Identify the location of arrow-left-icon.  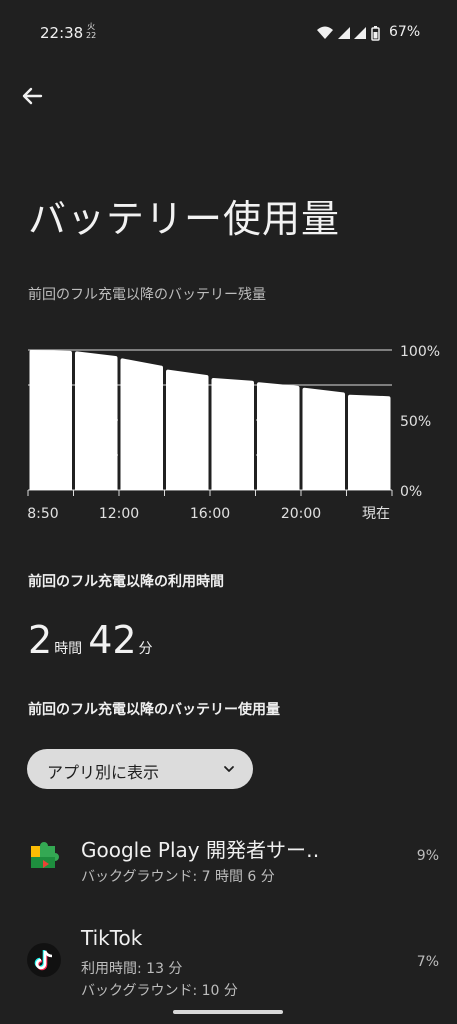
(32, 96).